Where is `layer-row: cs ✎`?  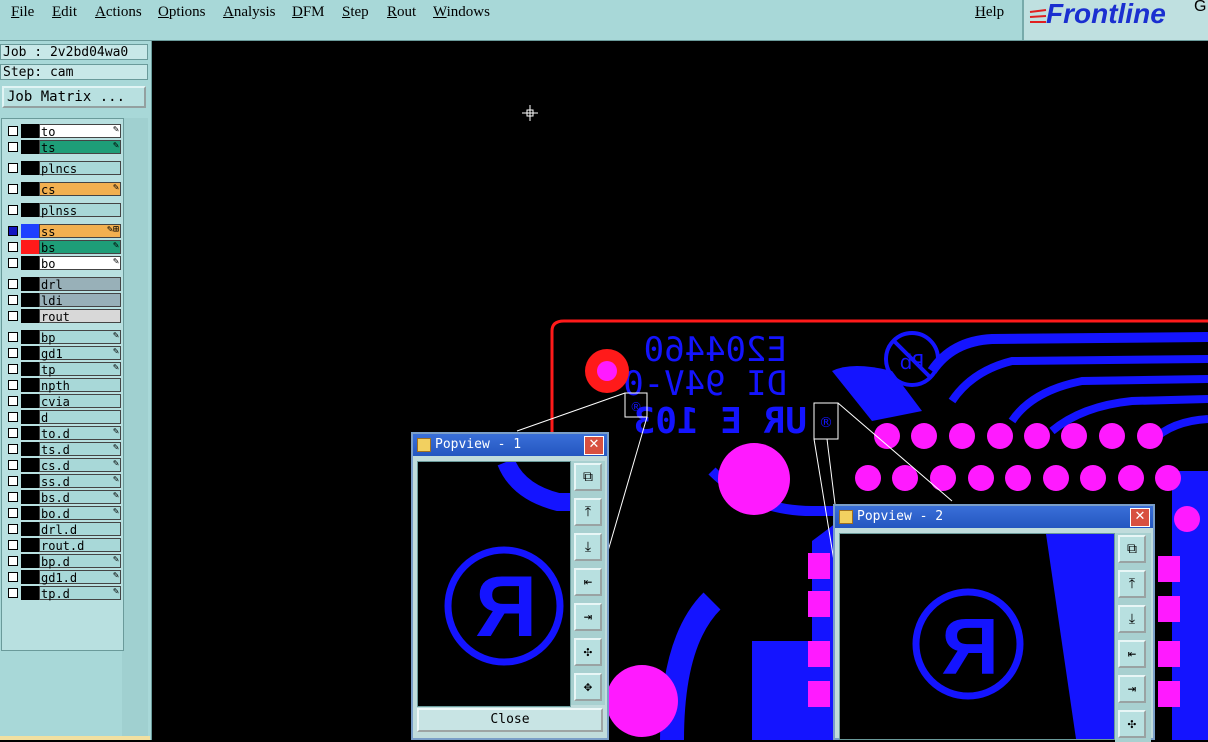 layer-row: cs ✎ is located at coordinates (63, 189).